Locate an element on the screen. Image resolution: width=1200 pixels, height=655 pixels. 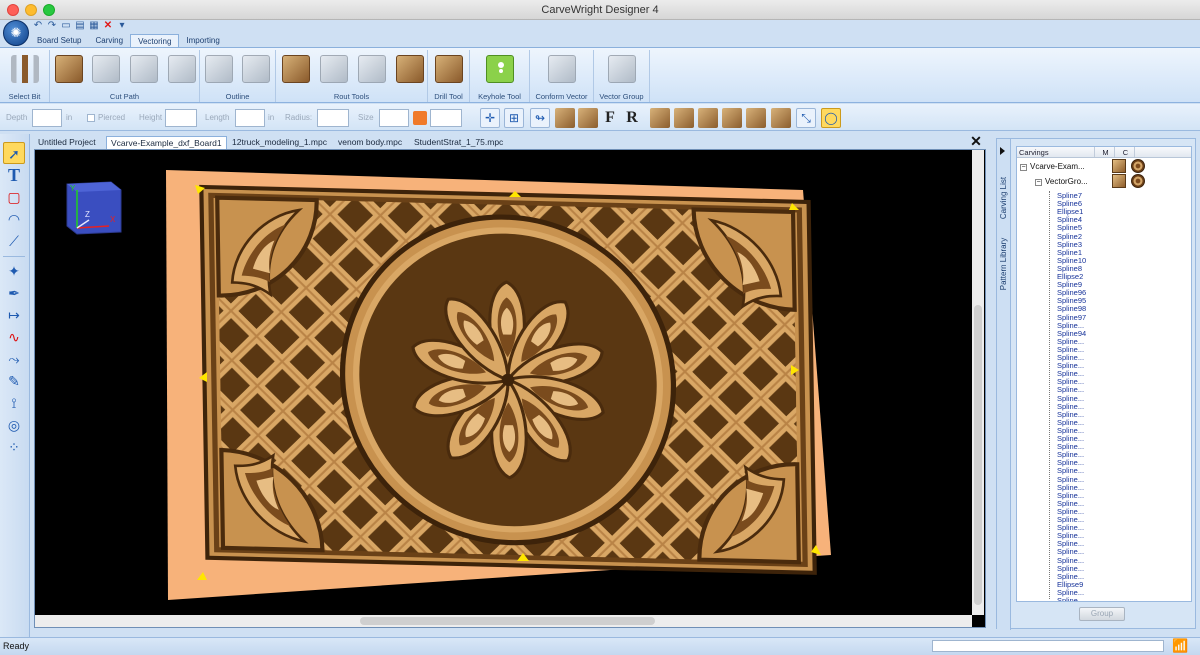
length-label: Length is located at coordinates (217, 117).